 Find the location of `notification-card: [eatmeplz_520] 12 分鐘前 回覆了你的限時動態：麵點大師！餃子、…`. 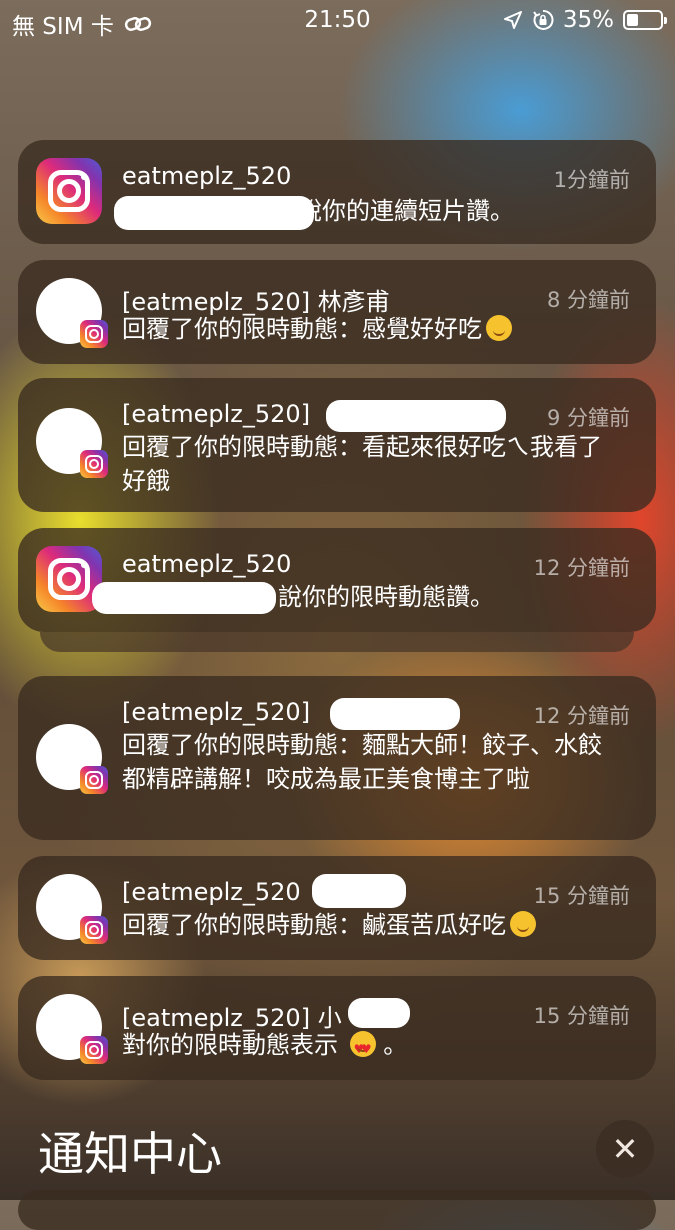

notification-card: [eatmeplz_520] 12 分鐘前 回覆了你的限時動態：麵點大師！餃子、… is located at coordinates (337, 758).